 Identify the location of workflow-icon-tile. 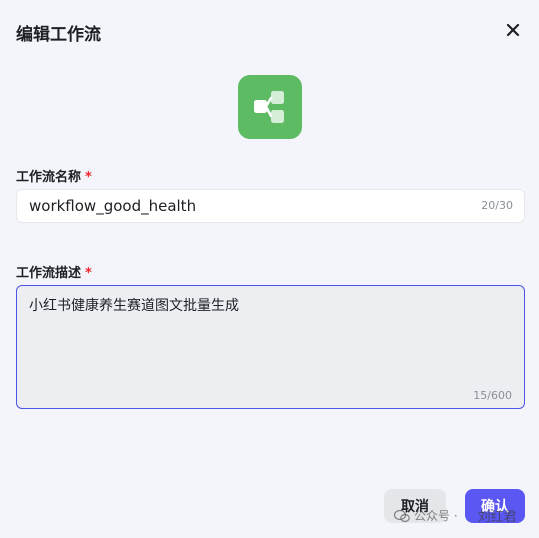
(270, 107).